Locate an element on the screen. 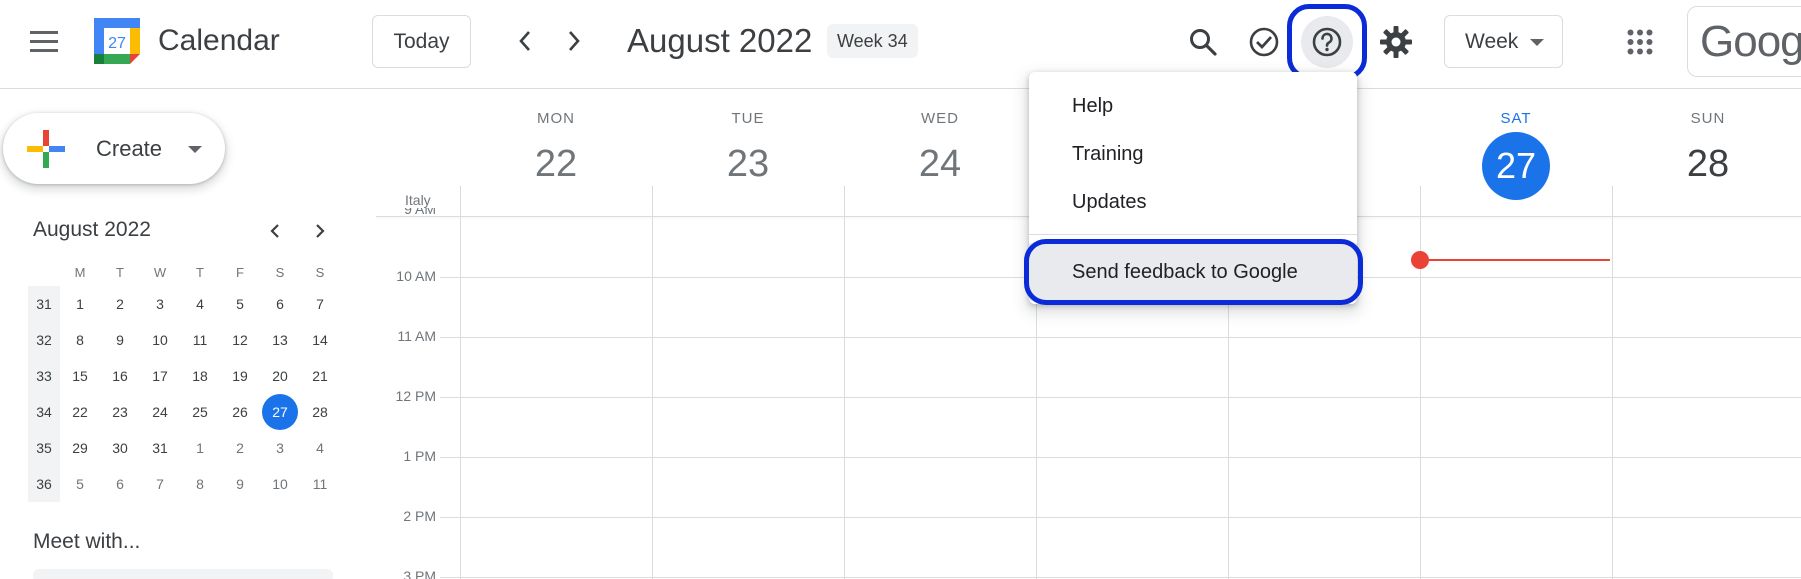  mini-calendar-day: 19 is located at coordinates (240, 376).